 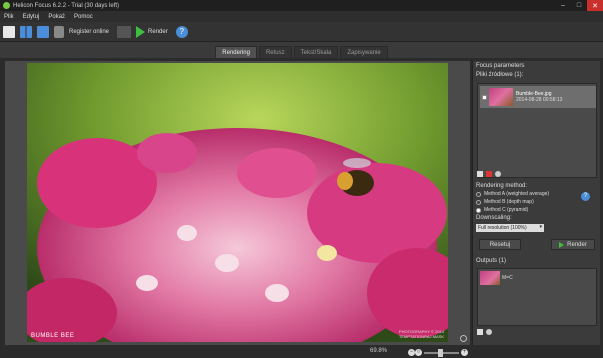 I want to click on tab-zapisywanie: Zapisywanie, so click(x=364, y=52).